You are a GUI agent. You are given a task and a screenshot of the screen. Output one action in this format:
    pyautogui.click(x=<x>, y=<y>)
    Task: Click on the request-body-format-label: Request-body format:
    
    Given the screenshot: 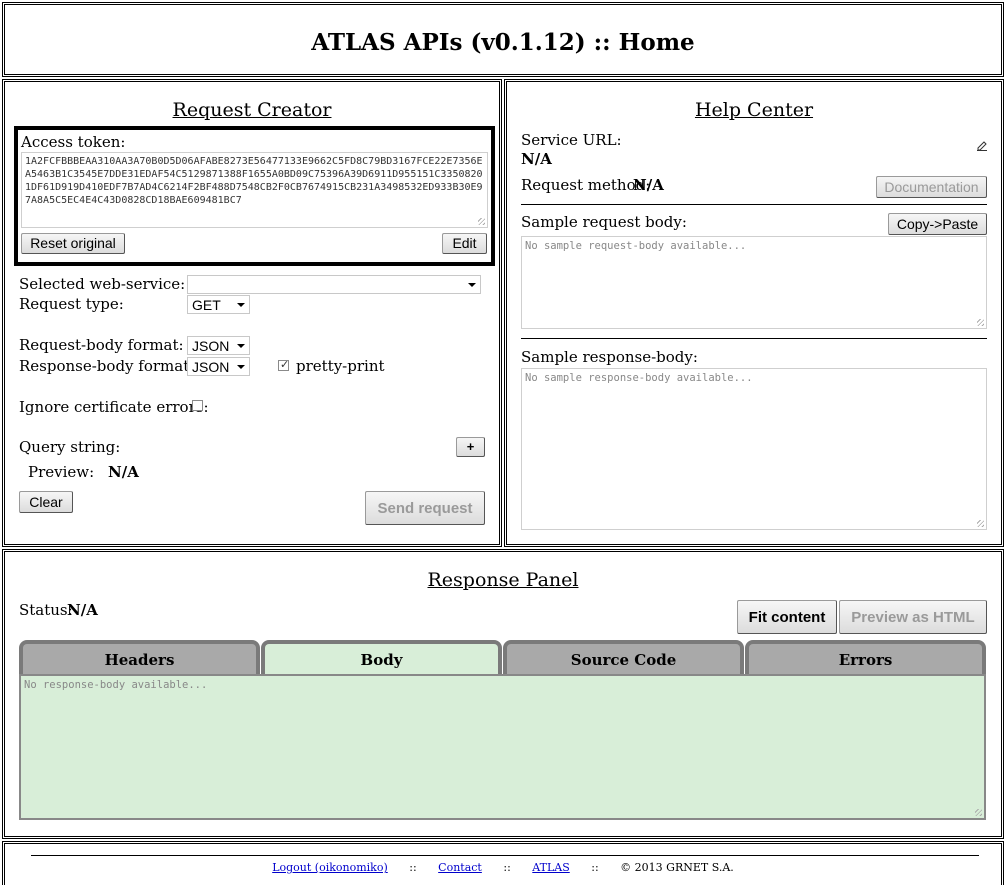 What is the action you would take?
    pyautogui.click(x=101, y=345)
    